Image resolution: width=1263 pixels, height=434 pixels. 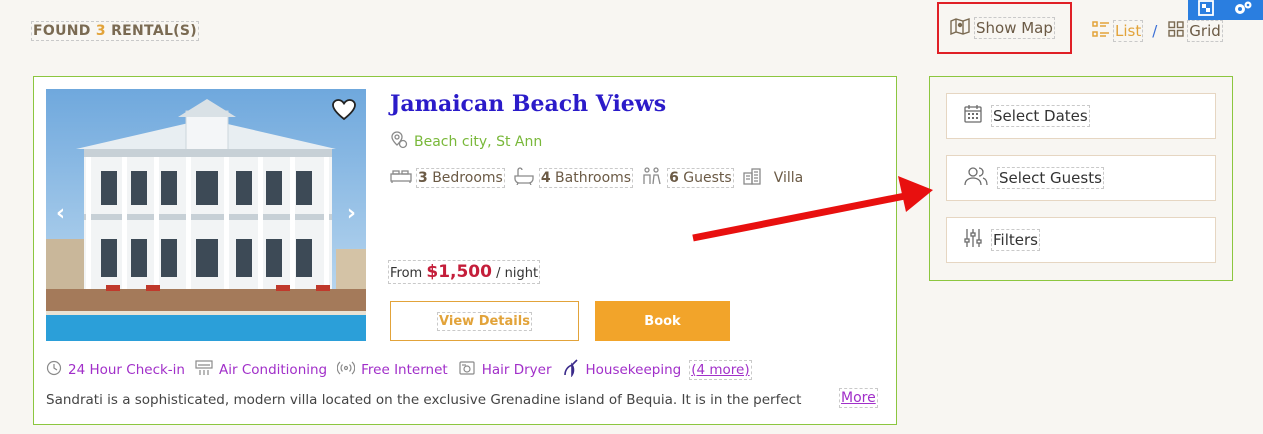 I want to click on results-count: FOUND 3 RENTAL(S), so click(x=115, y=31).